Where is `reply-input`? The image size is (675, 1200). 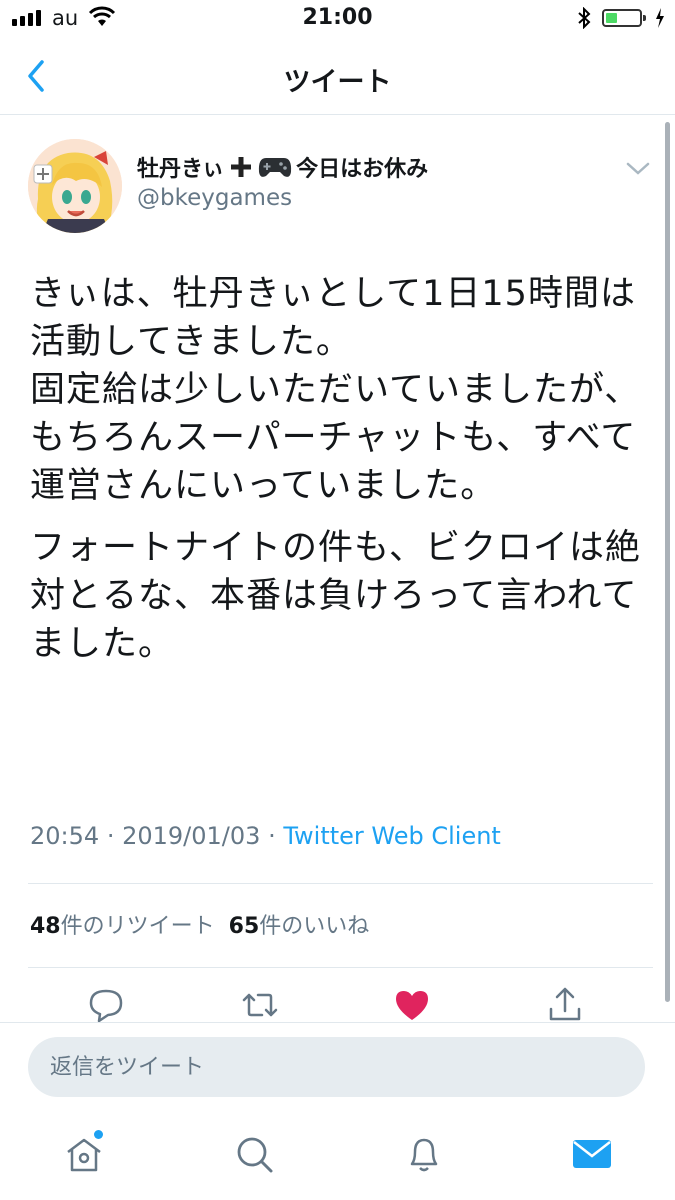
reply-input is located at coordinates (336, 1067).